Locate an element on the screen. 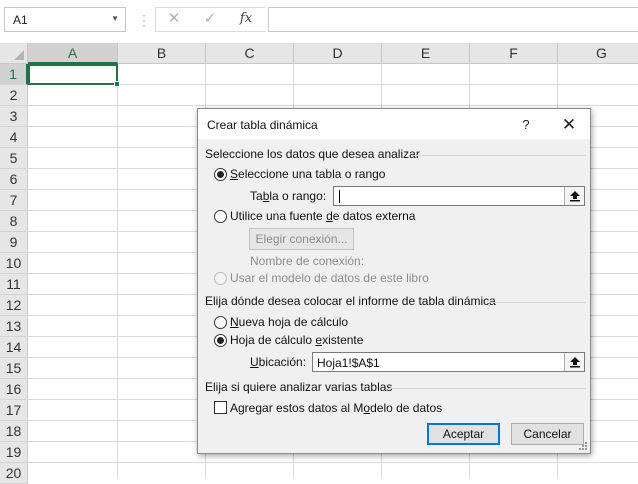 The height and width of the screenshot is (484, 638). row-header-7: 7 is located at coordinates (14, 200).